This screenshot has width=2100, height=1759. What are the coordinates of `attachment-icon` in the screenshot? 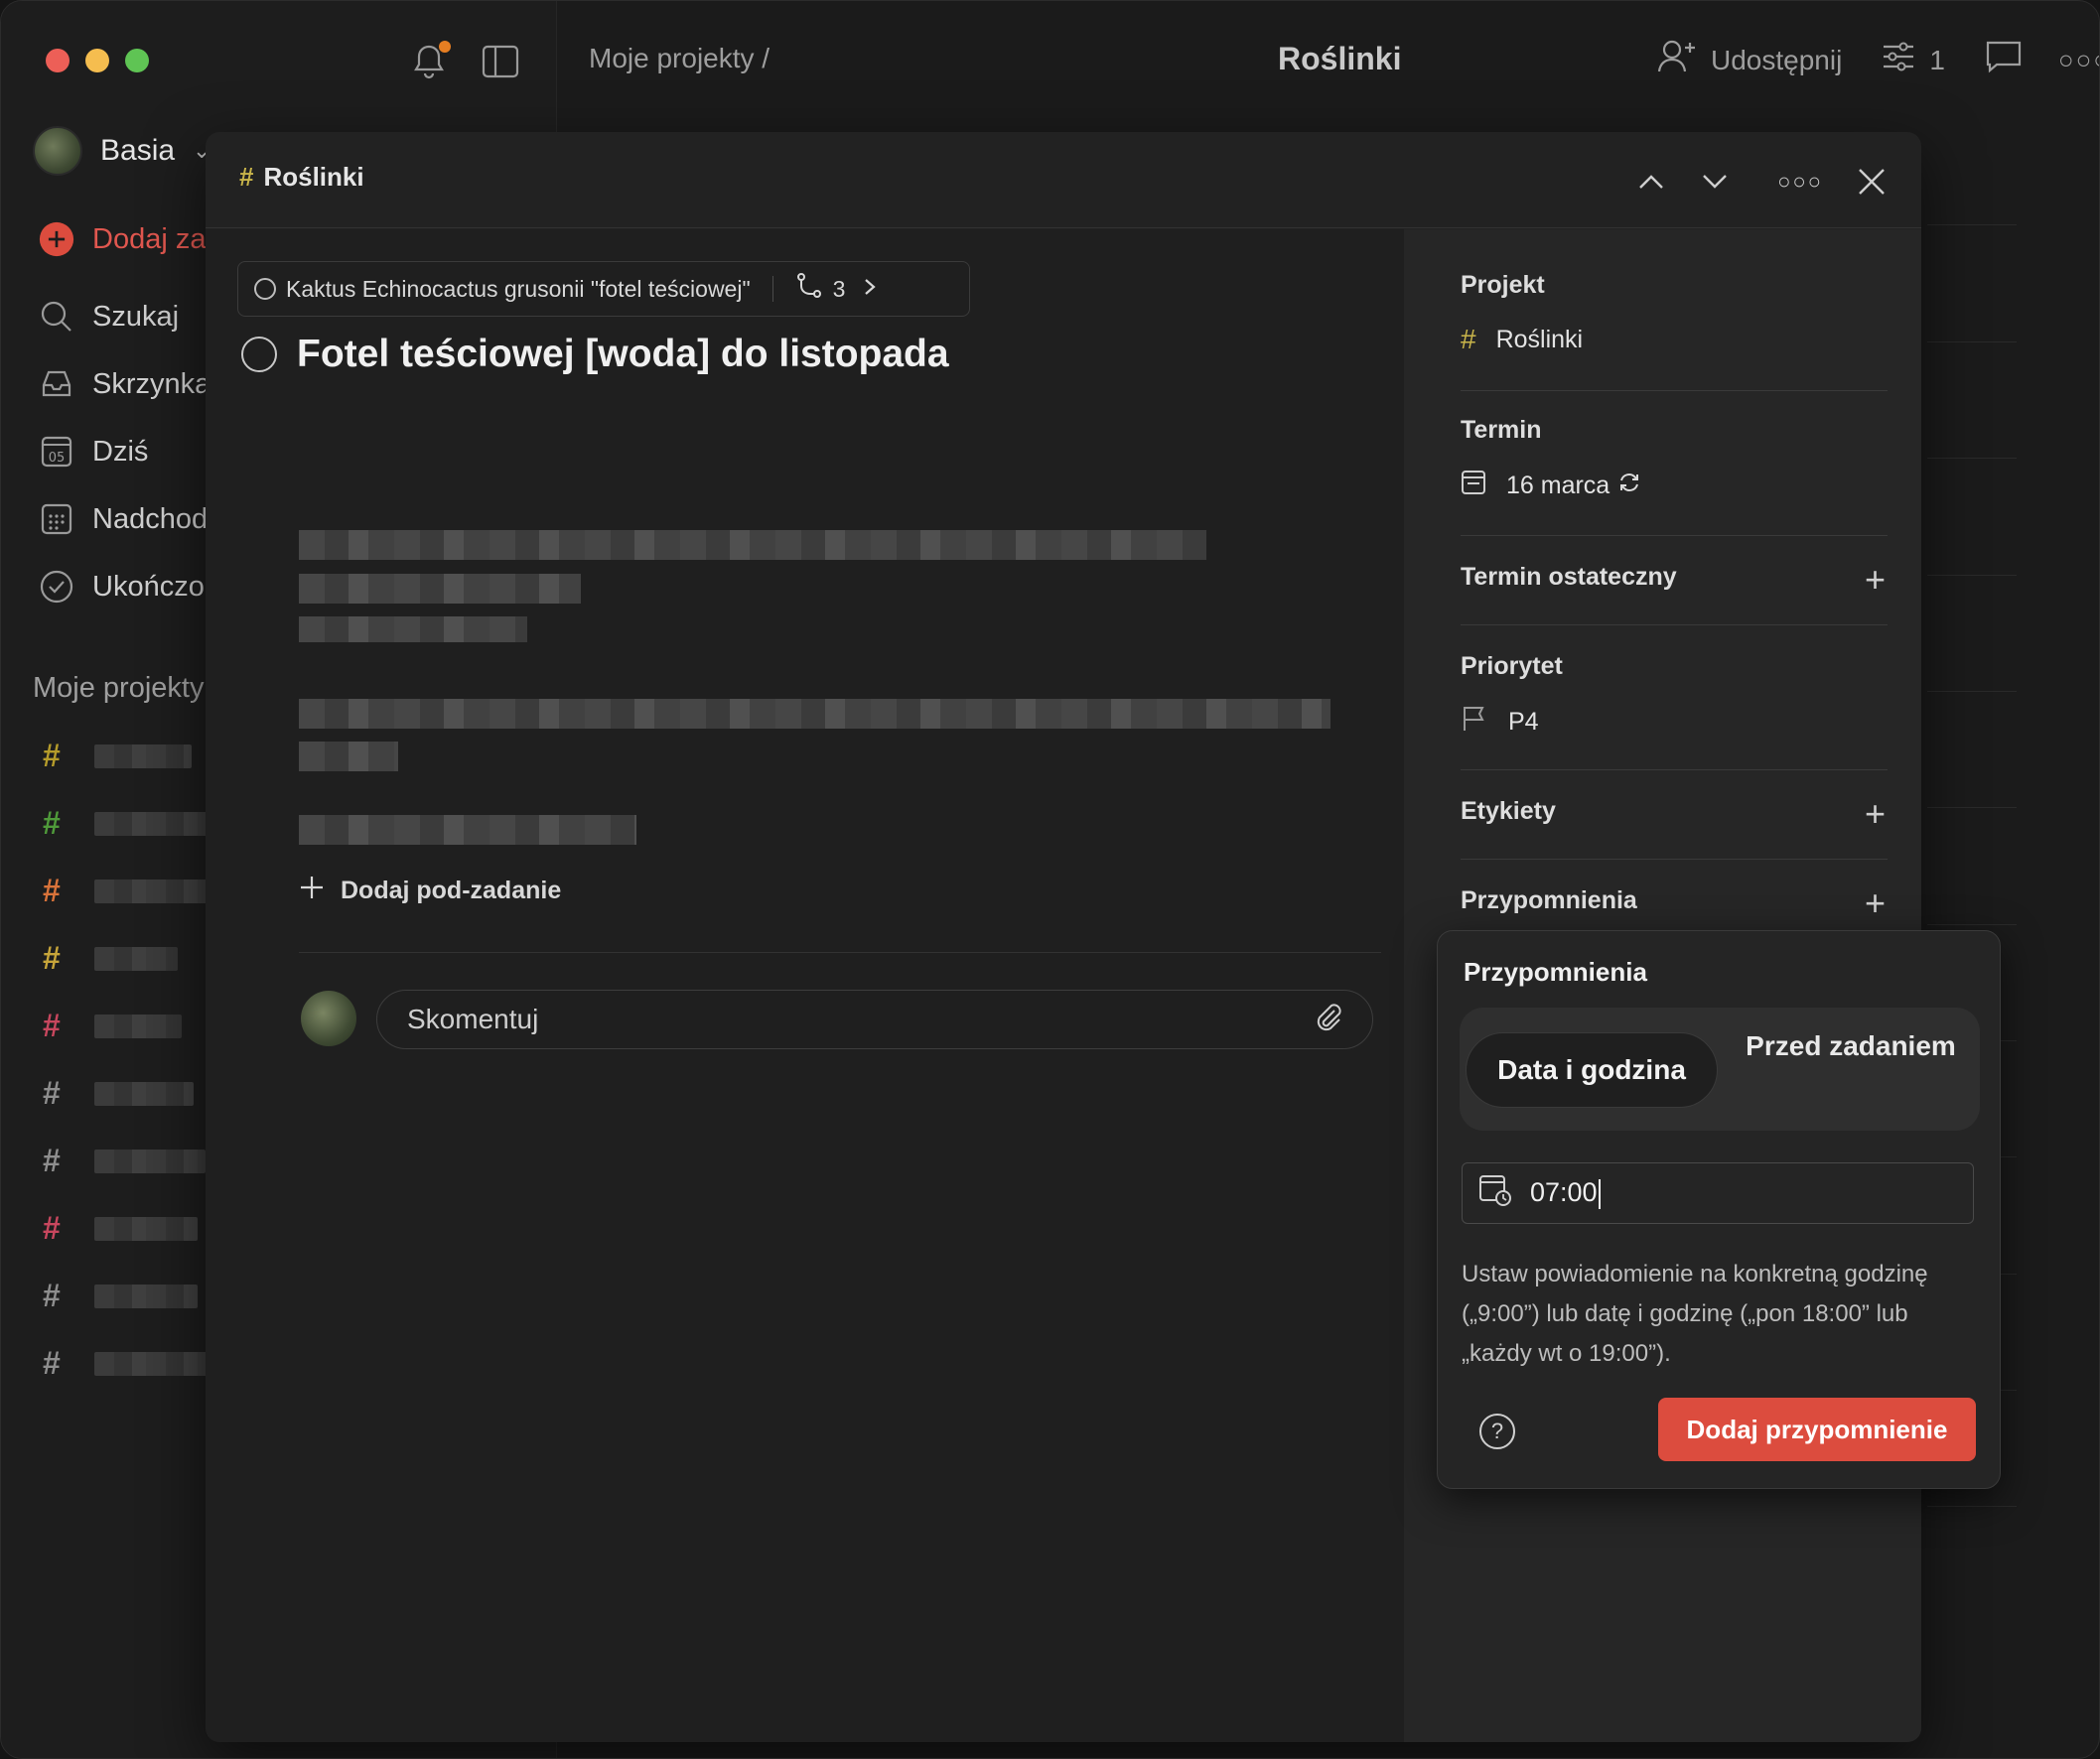 It's located at (1327, 1020).